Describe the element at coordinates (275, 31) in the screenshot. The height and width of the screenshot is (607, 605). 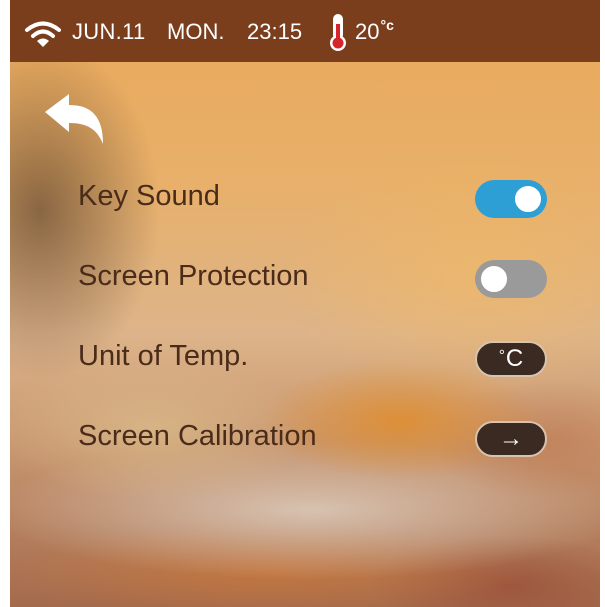
I see `status-time: 23:15` at that location.